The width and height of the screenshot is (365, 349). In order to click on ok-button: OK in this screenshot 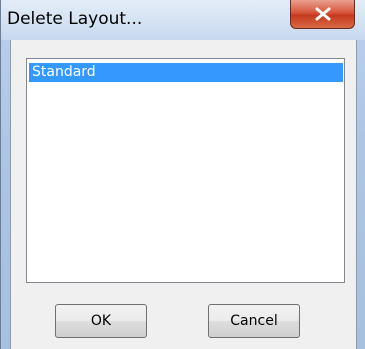, I will do `click(101, 321)`.